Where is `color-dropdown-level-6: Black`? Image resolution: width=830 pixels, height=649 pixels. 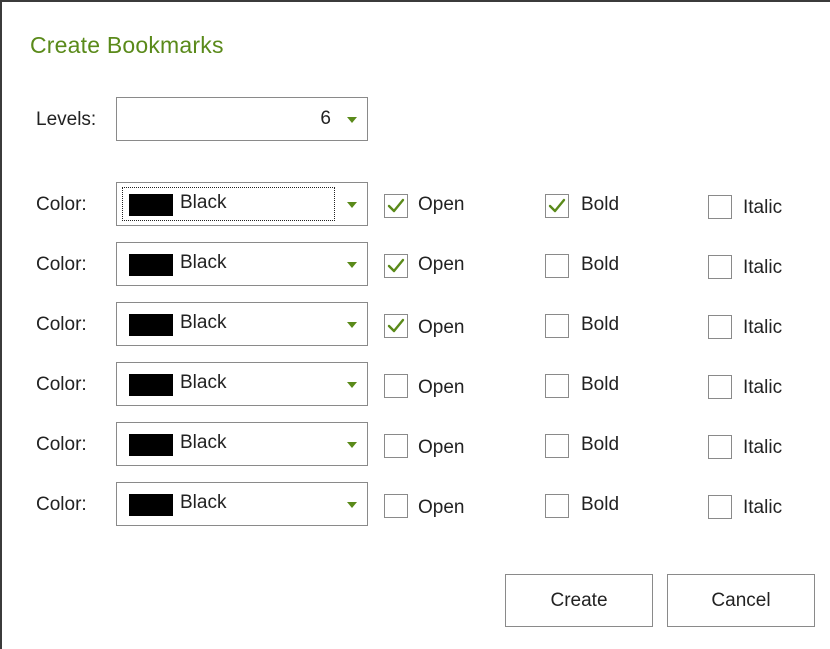
color-dropdown-level-6: Black is located at coordinates (242, 504).